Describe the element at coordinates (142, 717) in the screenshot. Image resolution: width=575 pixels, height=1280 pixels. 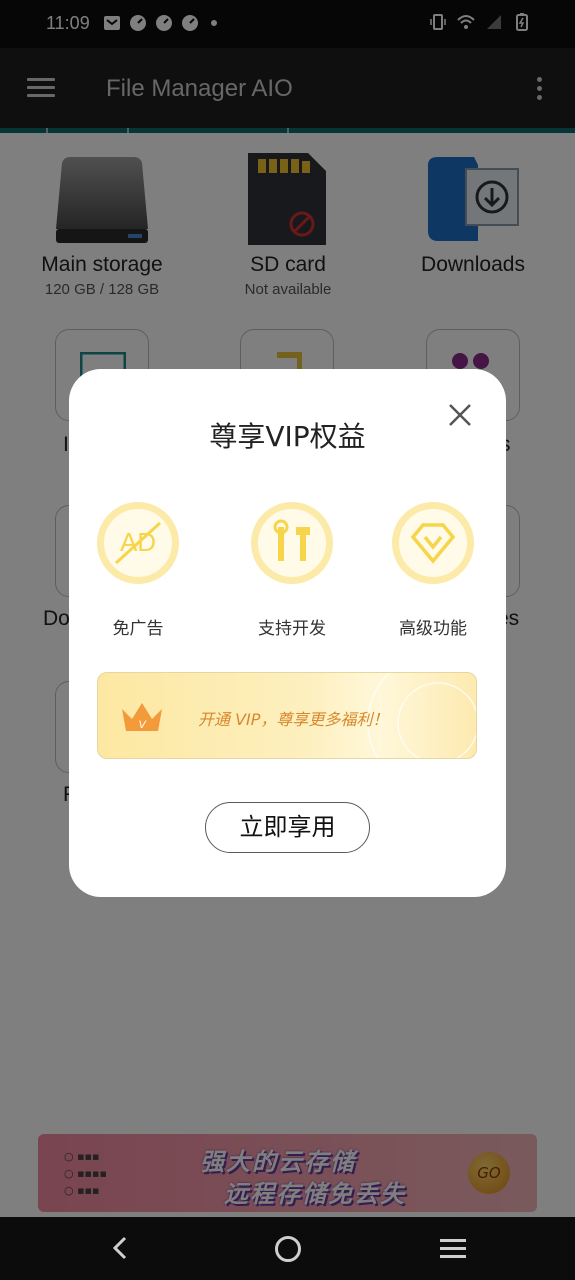
I see `crown-icon: V` at that location.